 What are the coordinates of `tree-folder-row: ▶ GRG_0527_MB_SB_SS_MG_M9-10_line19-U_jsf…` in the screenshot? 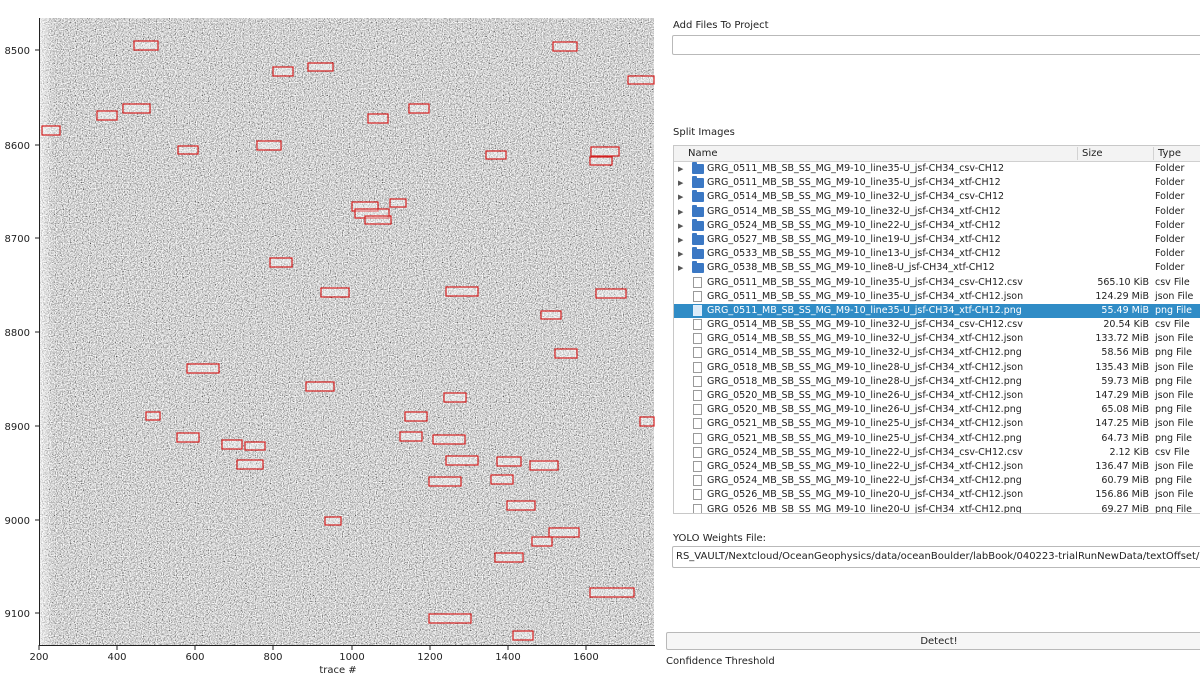 It's located at (937, 239).